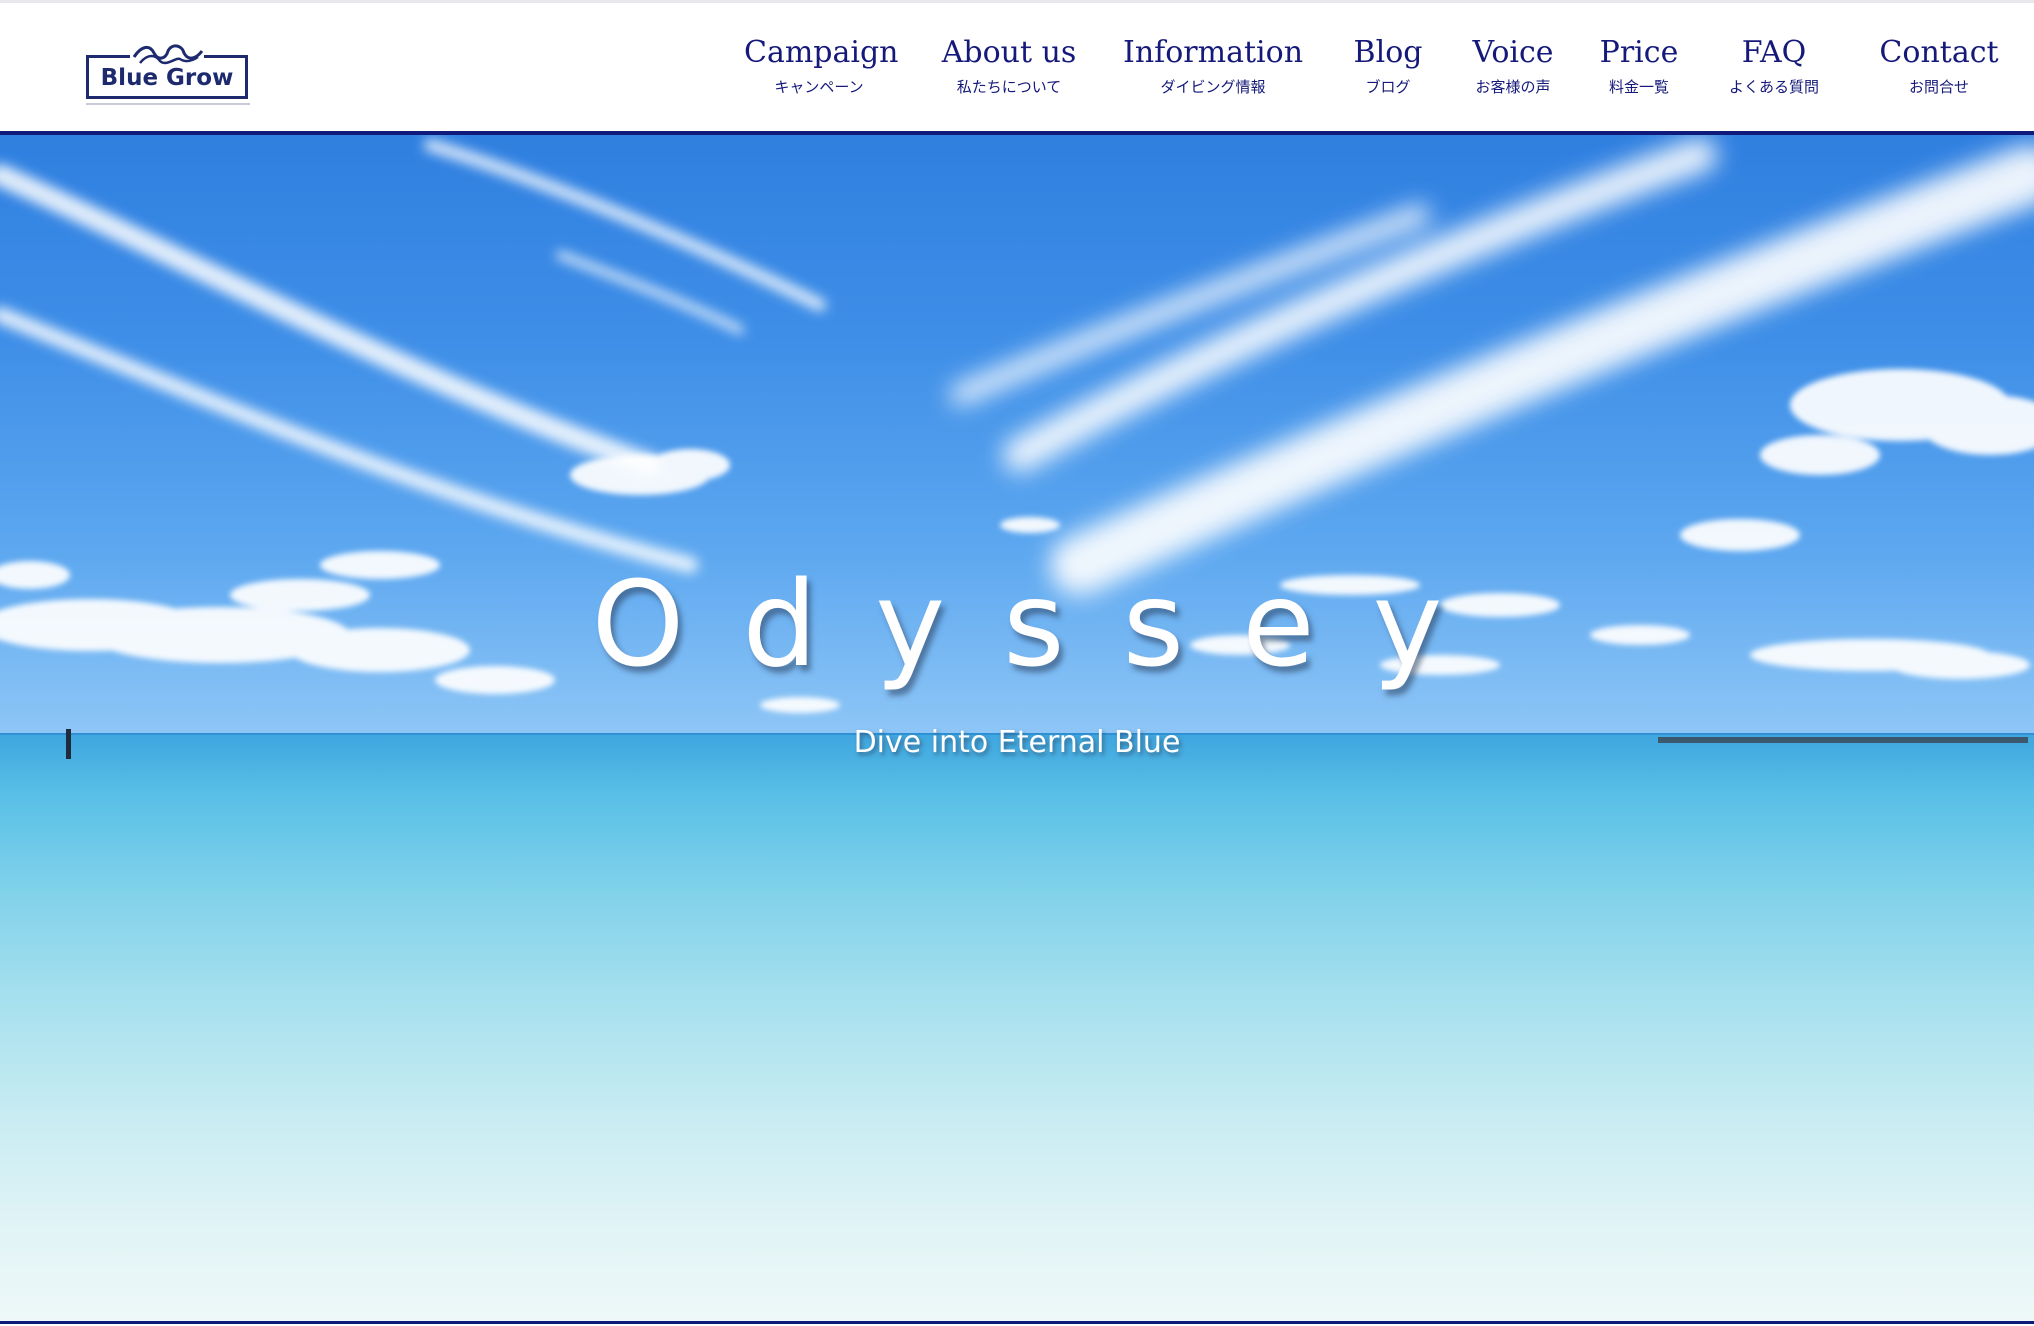 The height and width of the screenshot is (1326, 2034). I want to click on nav-item-campaign: Campaign キャンペーン, so click(821, 65).